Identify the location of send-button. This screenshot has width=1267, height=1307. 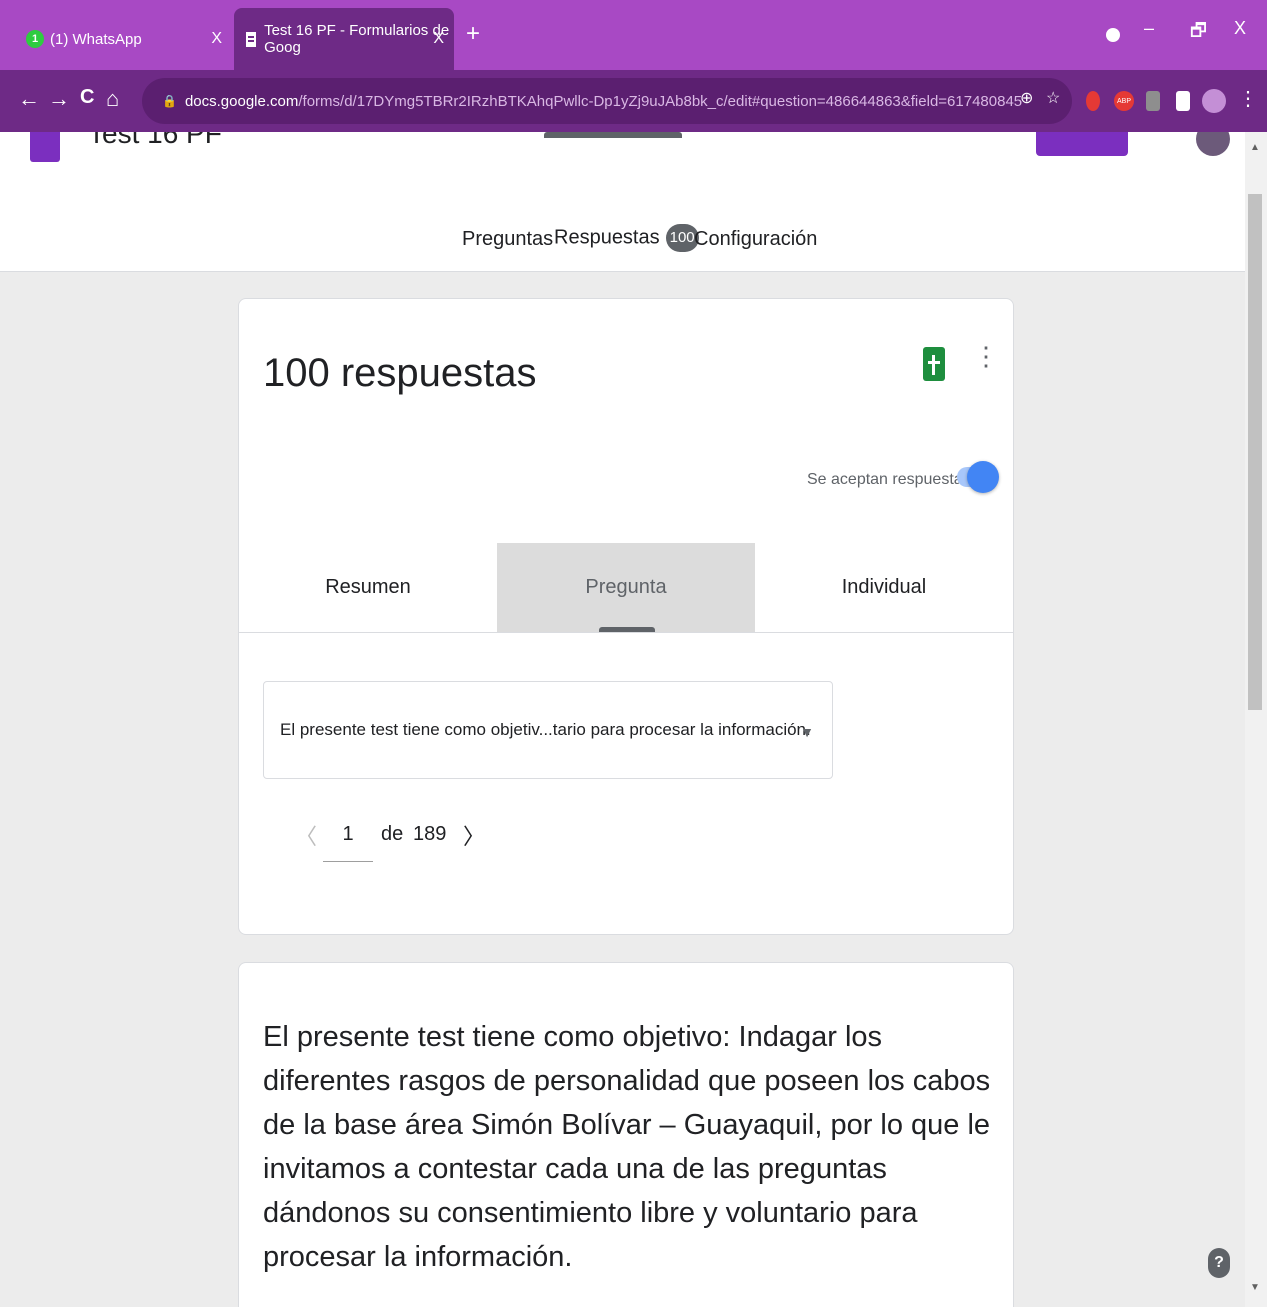
(1082, 144).